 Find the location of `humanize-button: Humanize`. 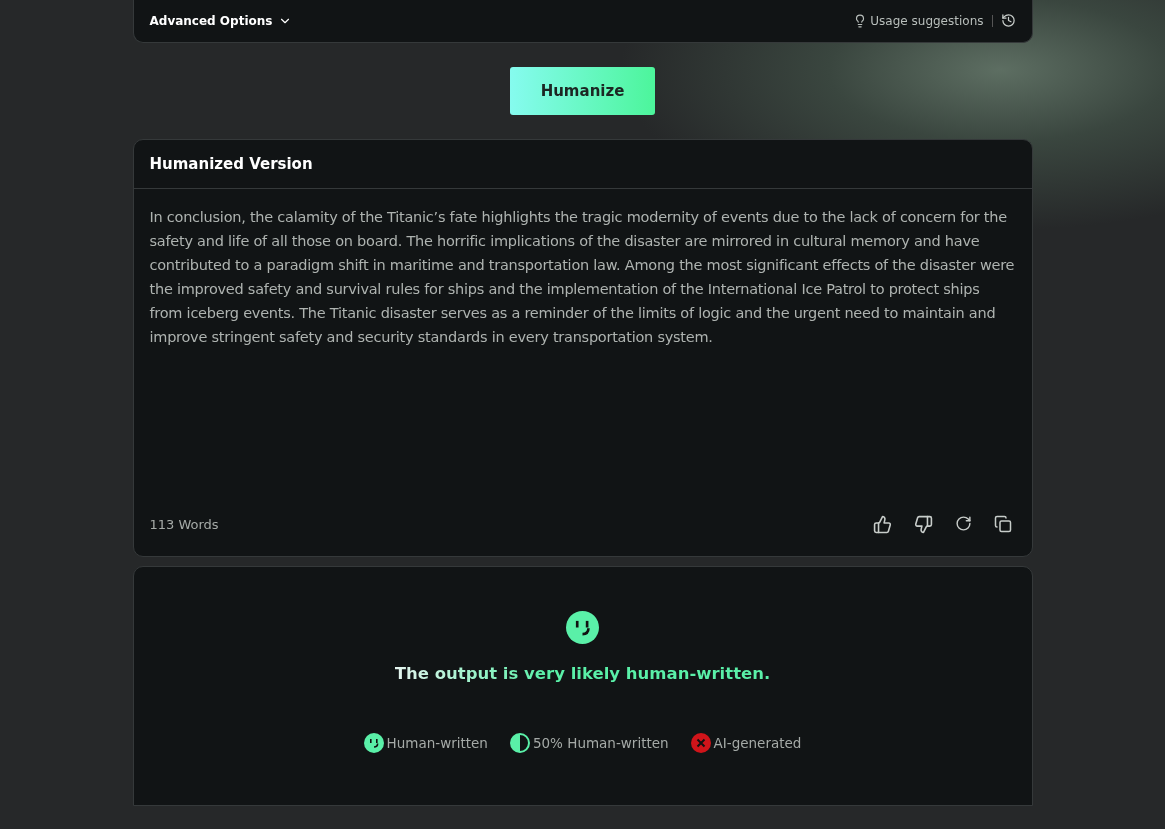

humanize-button: Humanize is located at coordinates (582, 91).